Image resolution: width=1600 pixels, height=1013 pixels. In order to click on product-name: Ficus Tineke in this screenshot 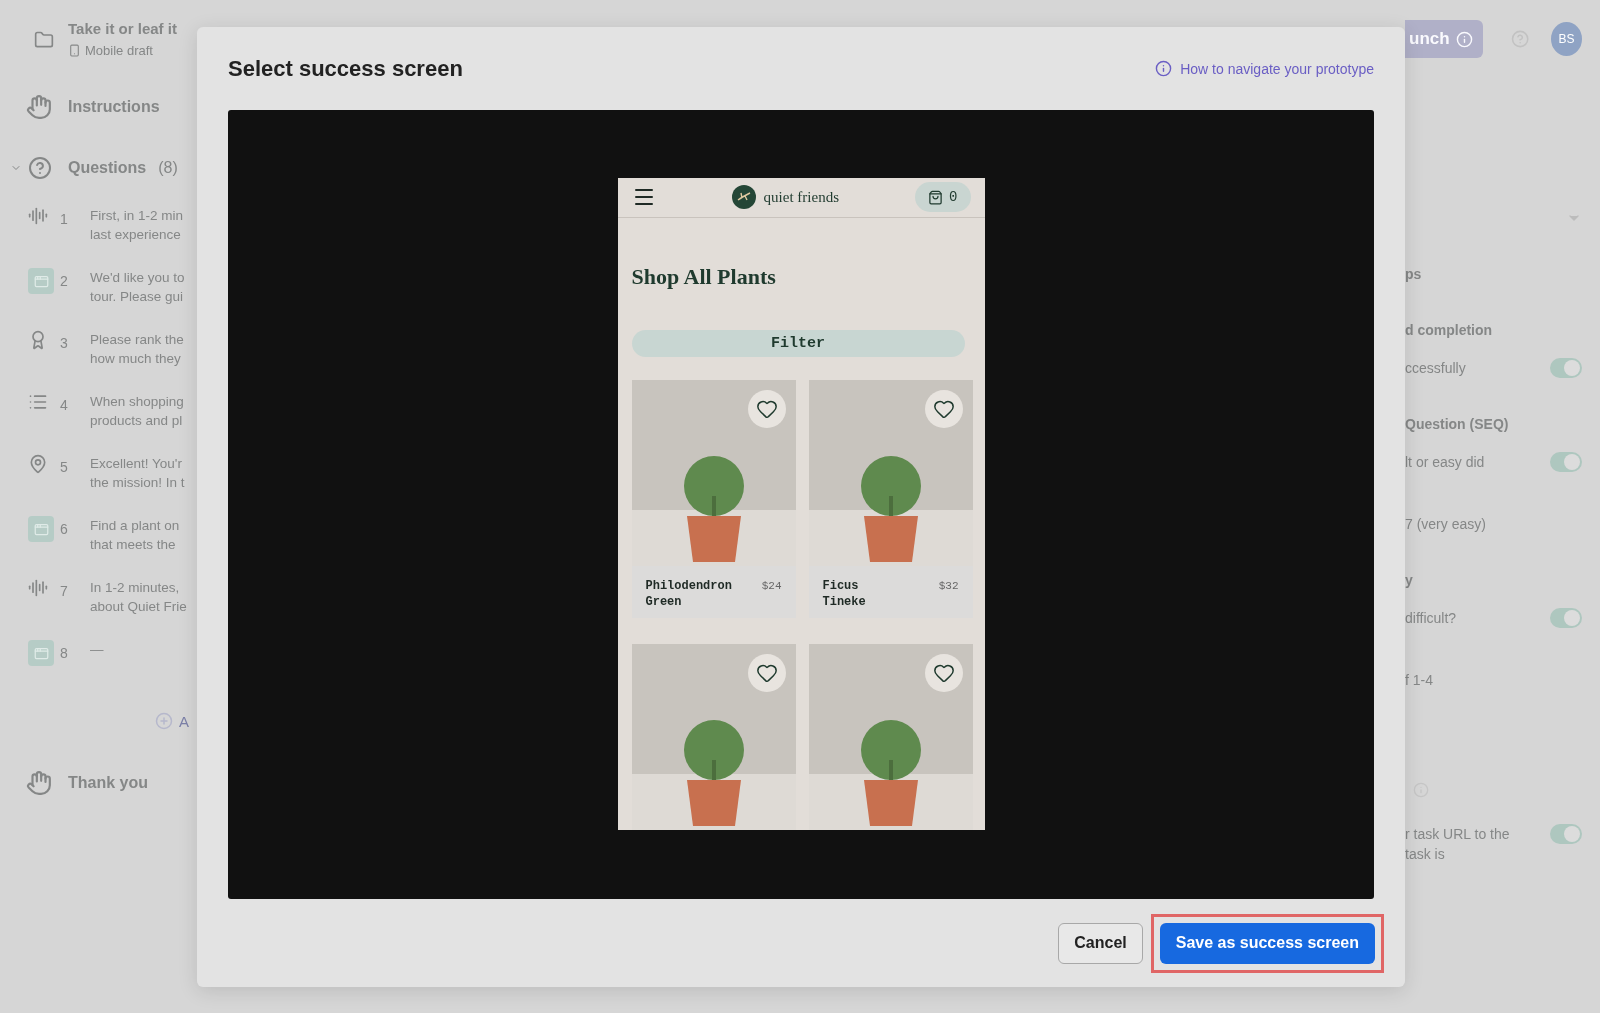, I will do `click(844, 594)`.